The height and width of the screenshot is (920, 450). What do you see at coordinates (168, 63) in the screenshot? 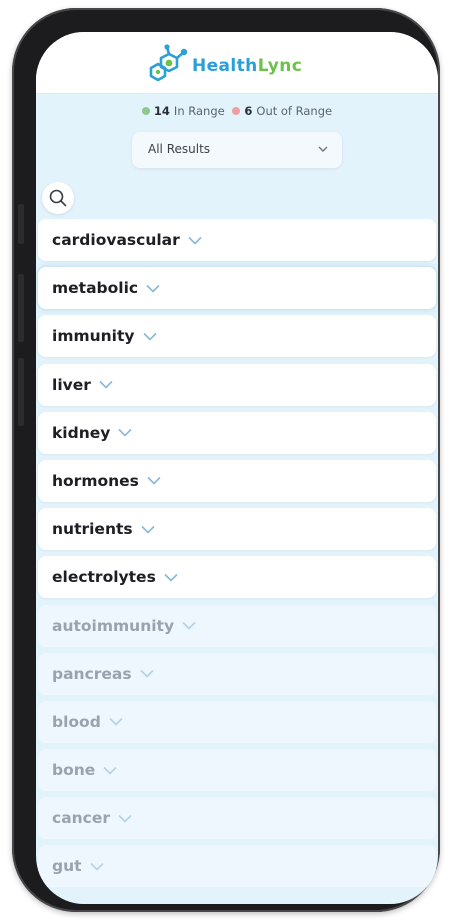
I see `healthlync-logo-icon` at bounding box center [168, 63].